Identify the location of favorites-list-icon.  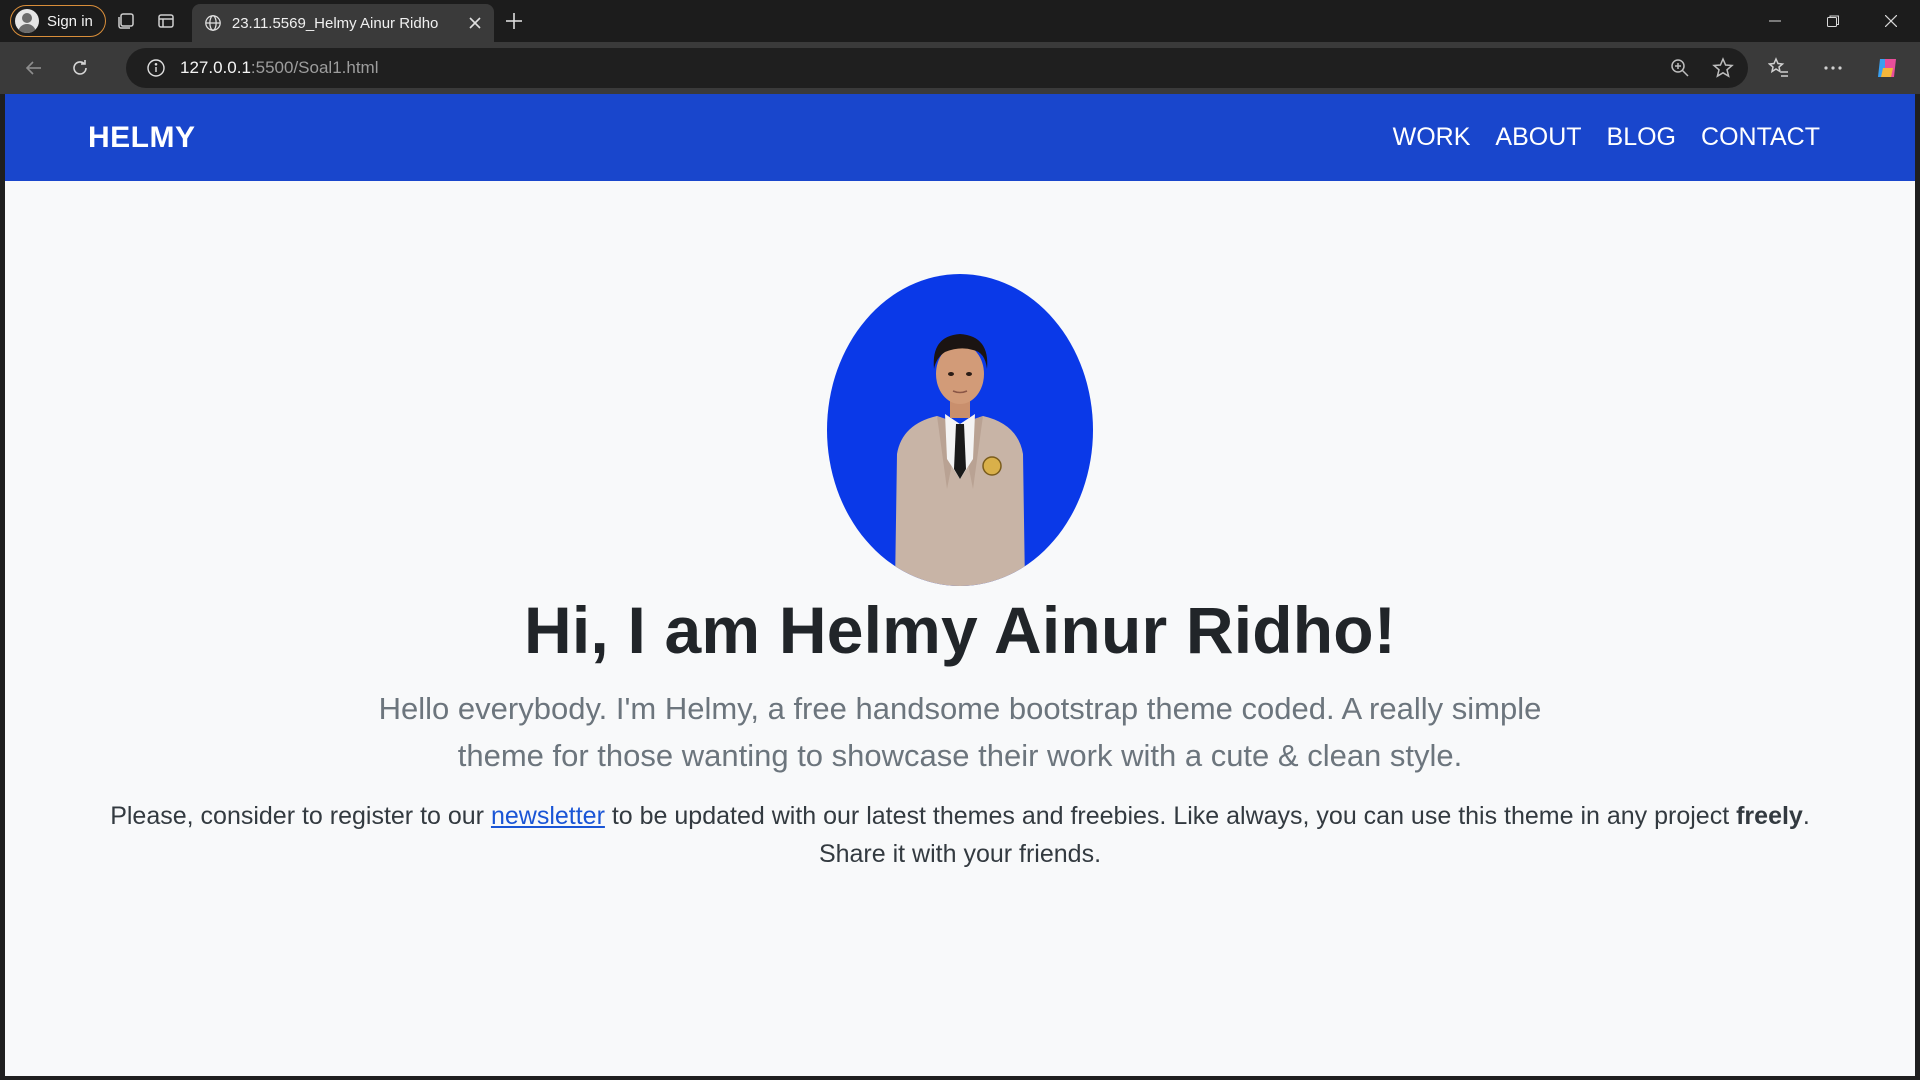
(1778, 67).